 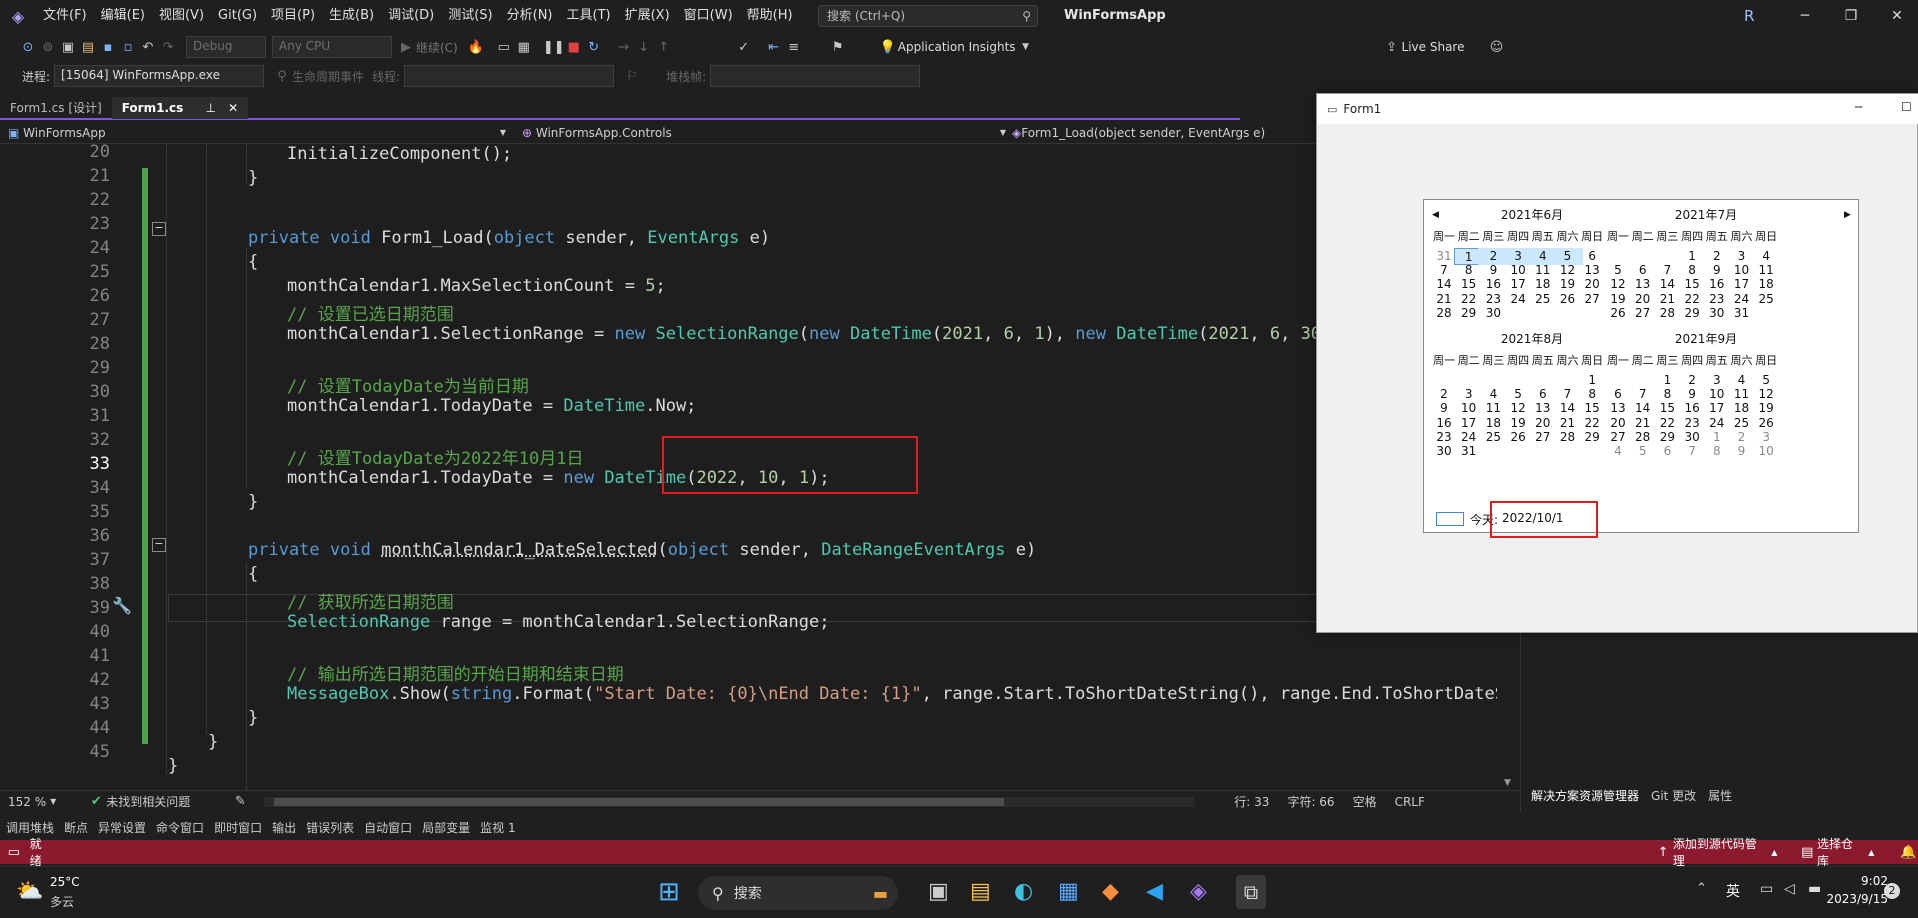 I want to click on tool-tab: 即时窗口, so click(x=238, y=827).